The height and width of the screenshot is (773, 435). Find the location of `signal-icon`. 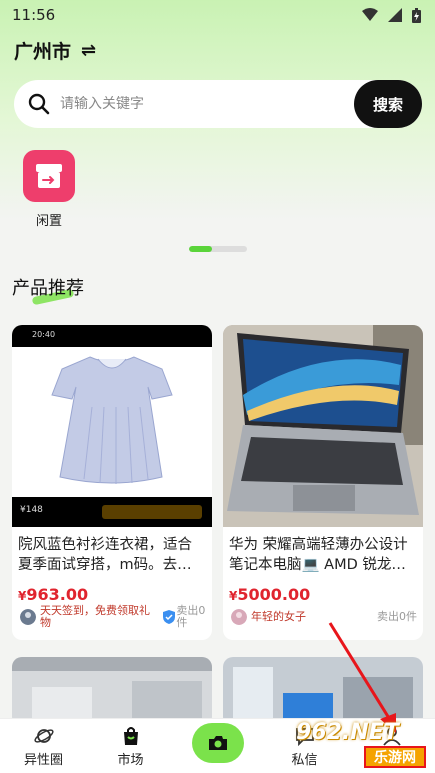

signal-icon is located at coordinates (395, 15).